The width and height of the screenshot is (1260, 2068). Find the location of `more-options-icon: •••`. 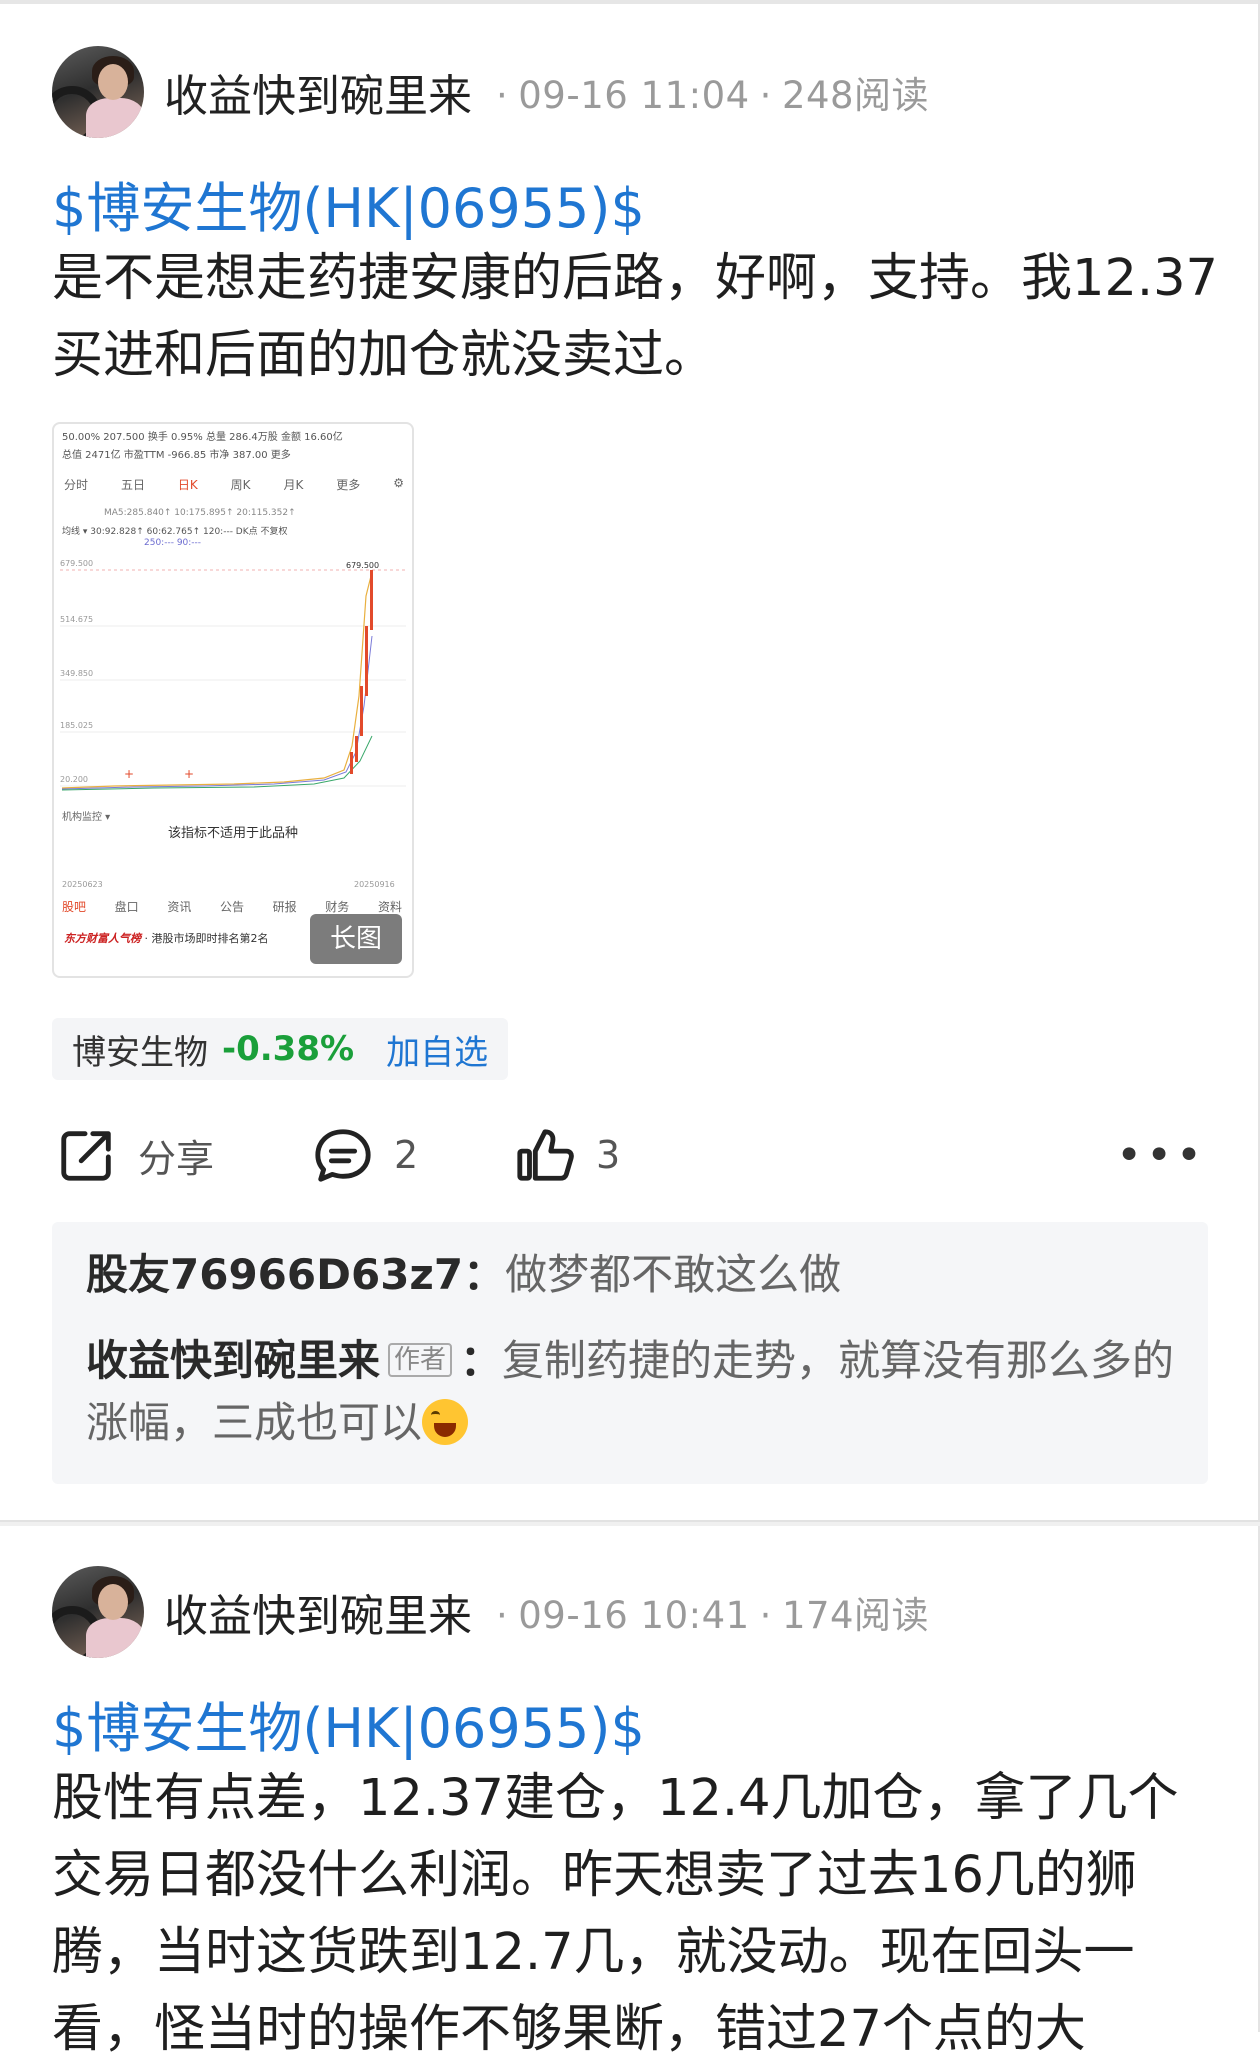

more-options-icon: ••• is located at coordinates (1161, 1155).